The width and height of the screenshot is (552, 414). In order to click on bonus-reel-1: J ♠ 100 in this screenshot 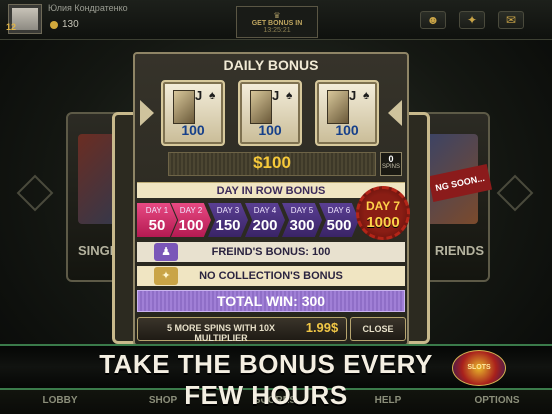, I will do `click(193, 113)`.